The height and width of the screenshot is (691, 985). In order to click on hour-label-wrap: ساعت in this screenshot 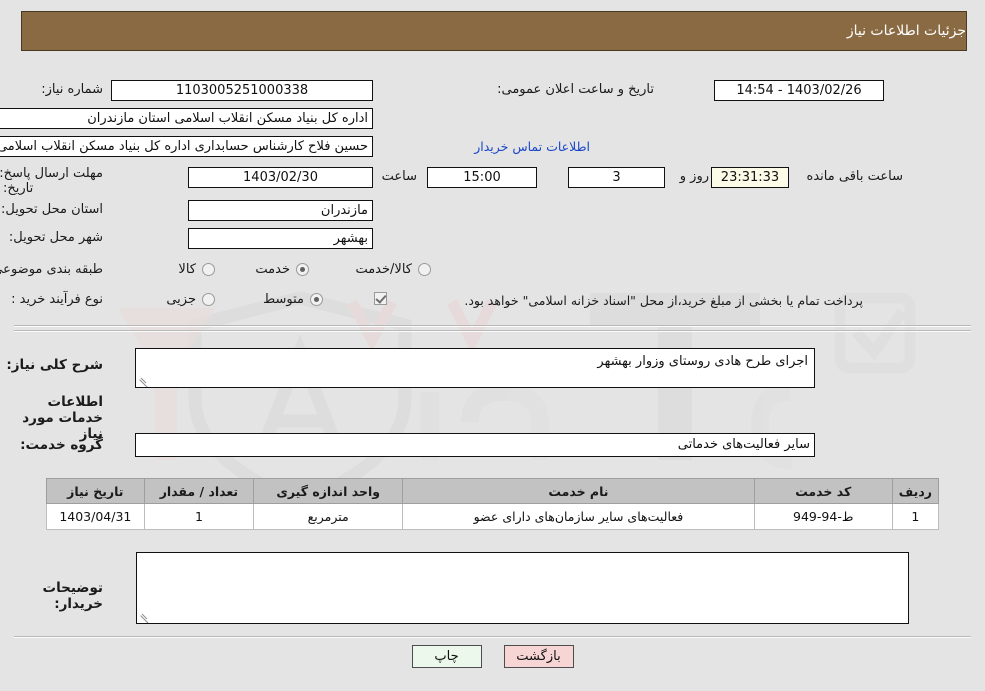, I will do `click(399, 177)`.